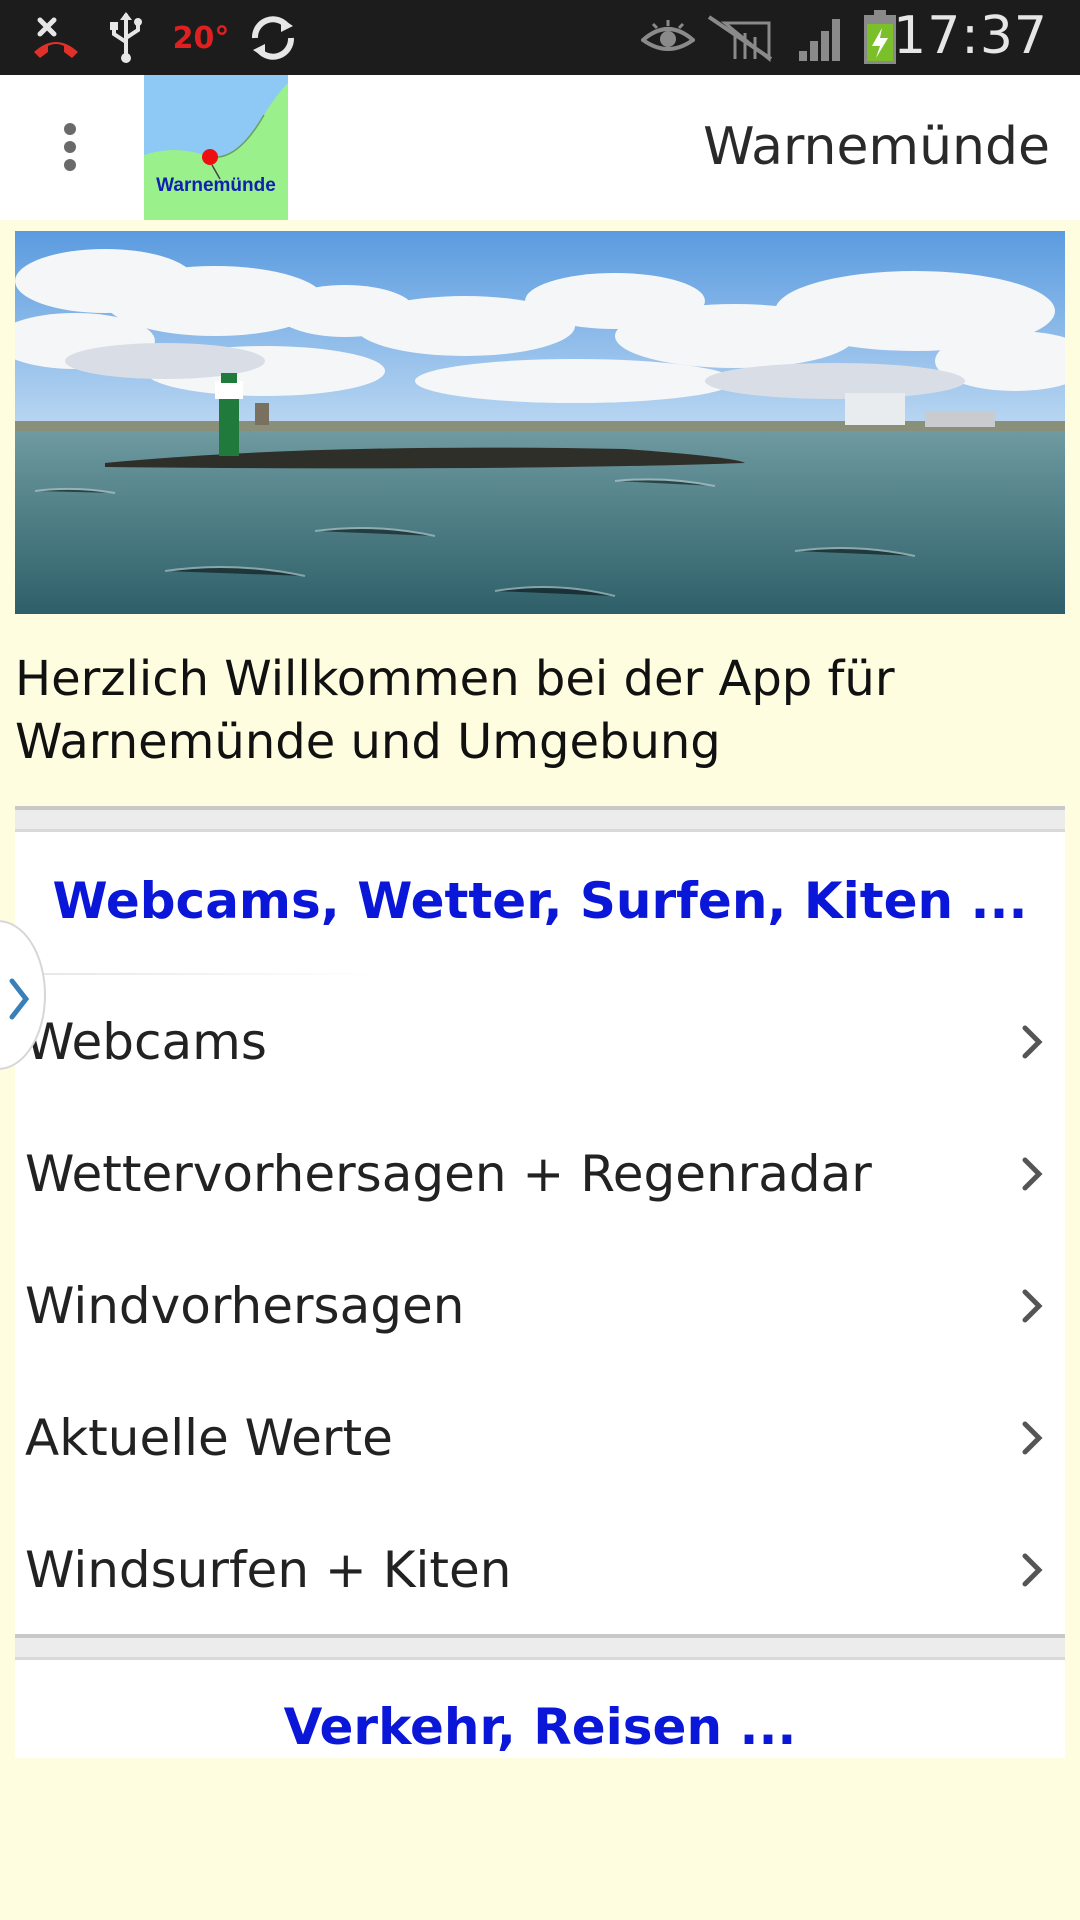 The height and width of the screenshot is (1920, 1080). What do you see at coordinates (540, 1438) in the screenshot?
I see `menu-item-aktuelle-werte: Aktuelle Werte` at bounding box center [540, 1438].